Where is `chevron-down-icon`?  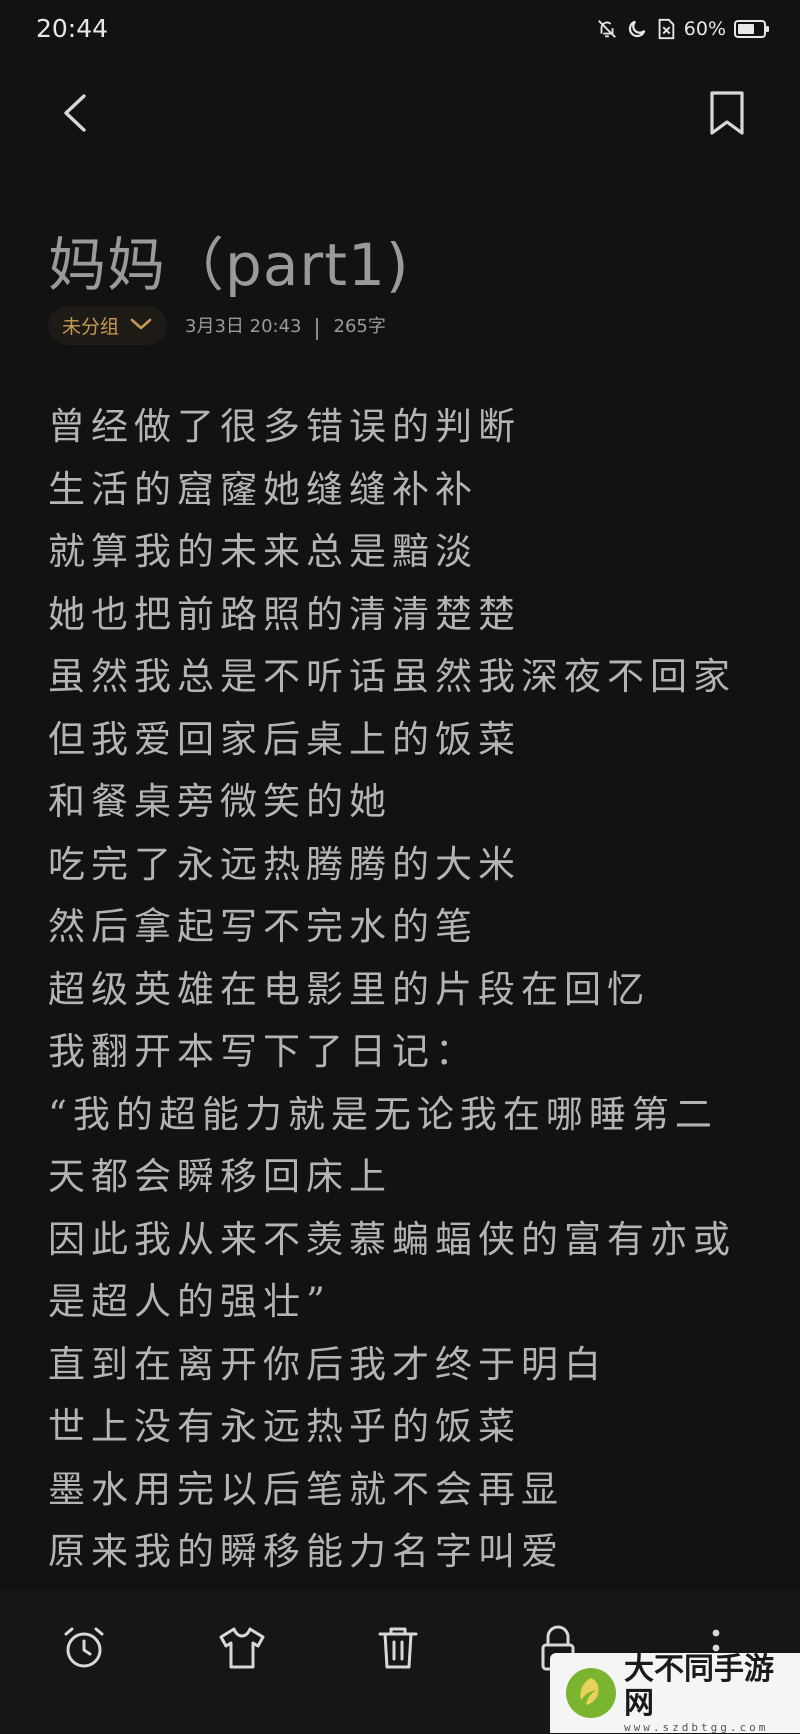
chevron-down-icon is located at coordinates (141, 325).